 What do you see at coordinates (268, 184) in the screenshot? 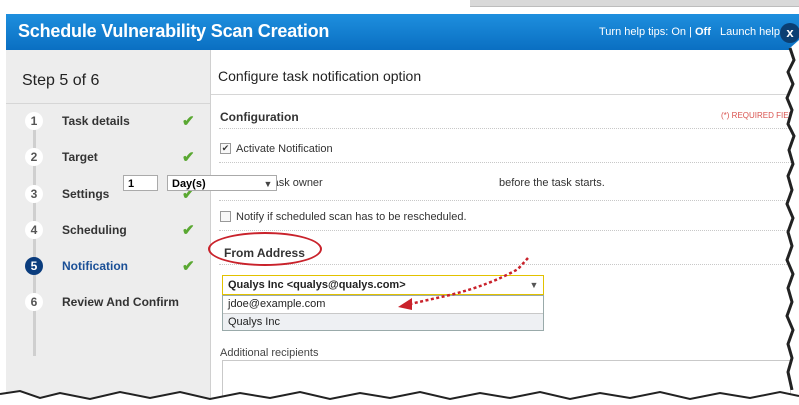
I see `chevron-down-icon: ▼` at bounding box center [268, 184].